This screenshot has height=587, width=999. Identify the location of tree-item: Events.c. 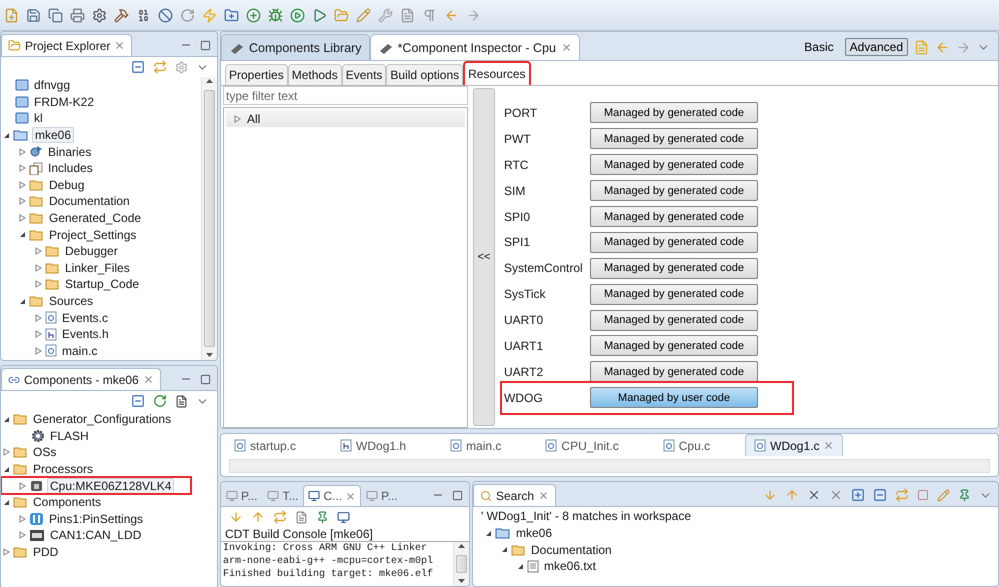
(85, 317).